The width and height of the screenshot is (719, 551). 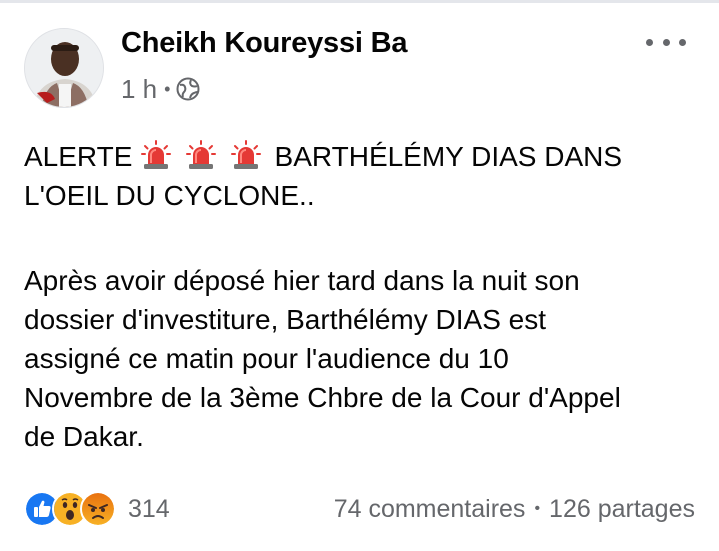 I want to click on shares-count-link: 126 partages, so click(x=622, y=509).